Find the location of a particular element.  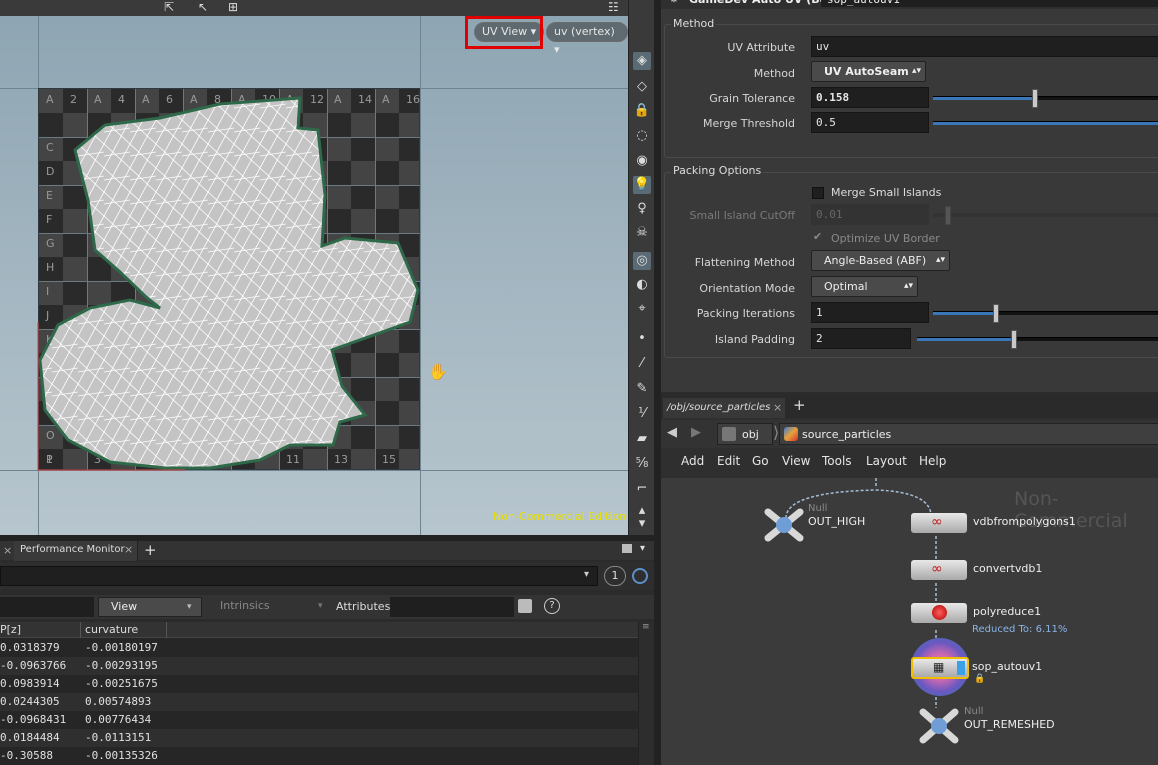

node-path-field is located at coordinates (299, 576).